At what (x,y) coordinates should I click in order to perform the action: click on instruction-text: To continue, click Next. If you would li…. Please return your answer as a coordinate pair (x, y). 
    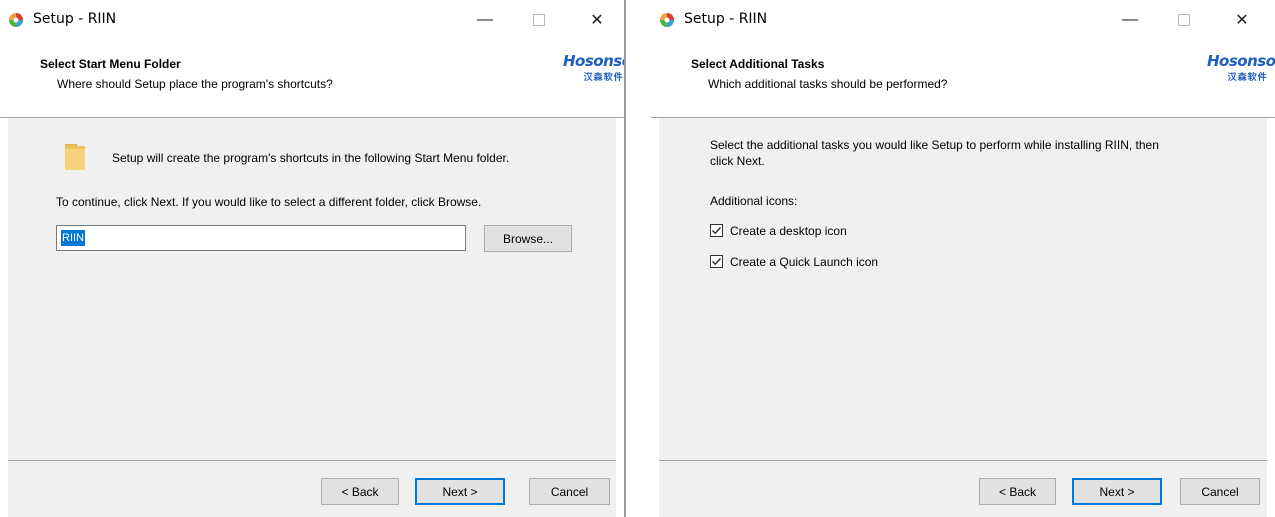
    Looking at the image, I should click on (269, 202).